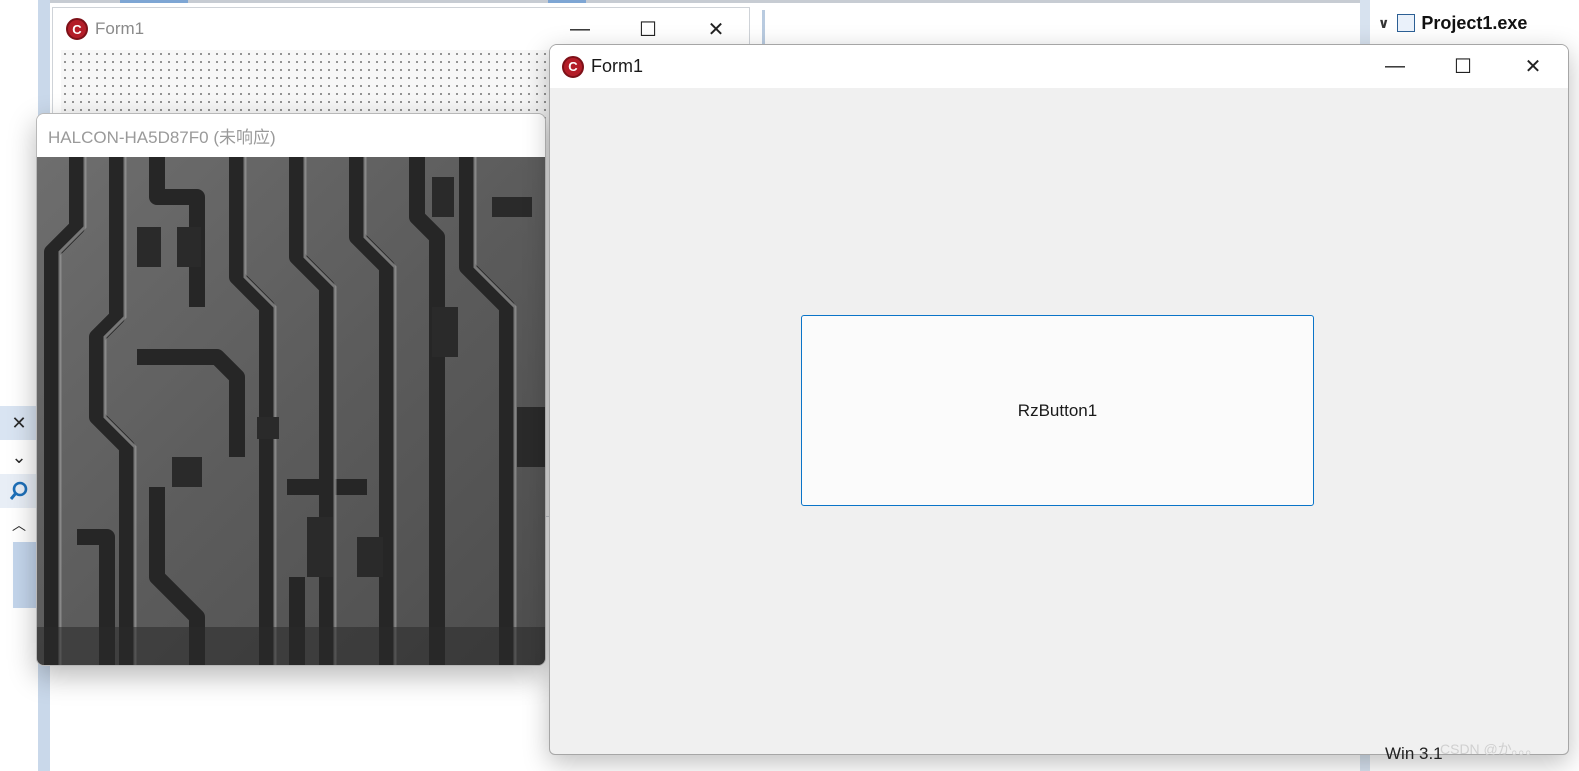 The width and height of the screenshot is (1579, 771). What do you see at coordinates (1057, 410) in the screenshot?
I see `rz-button: RzButton1` at bounding box center [1057, 410].